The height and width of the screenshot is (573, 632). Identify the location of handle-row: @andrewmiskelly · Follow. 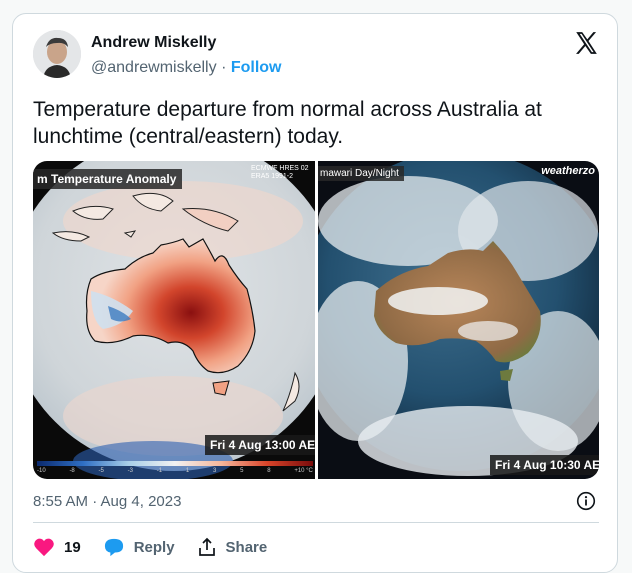
(186, 68).